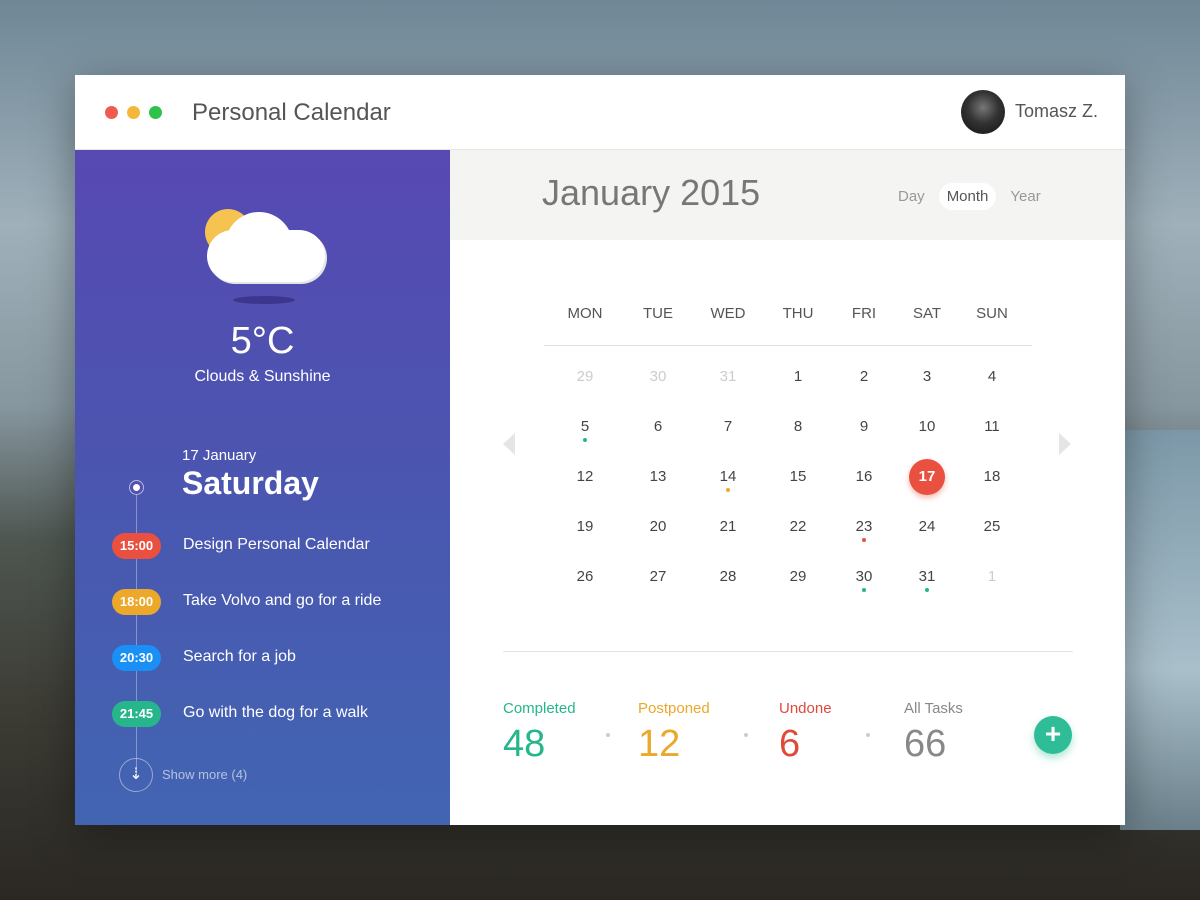  Describe the element at coordinates (524, 744) in the screenshot. I see `stat-value: 48` at that location.